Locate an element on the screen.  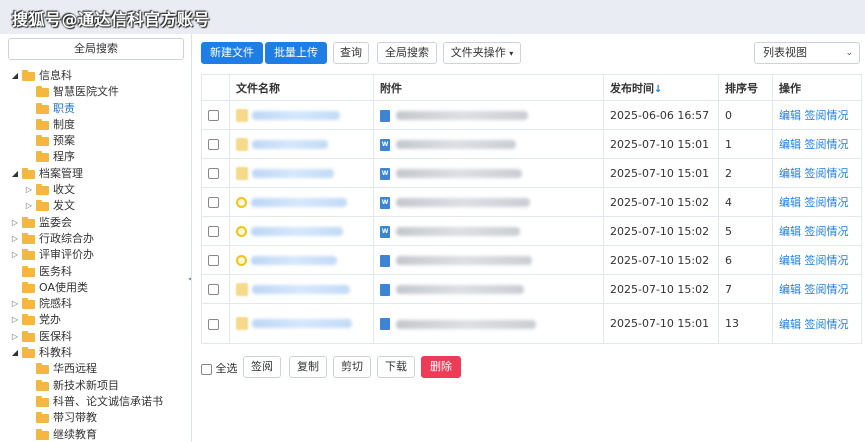
tree-item: OA使用类 is located at coordinates (95, 288).